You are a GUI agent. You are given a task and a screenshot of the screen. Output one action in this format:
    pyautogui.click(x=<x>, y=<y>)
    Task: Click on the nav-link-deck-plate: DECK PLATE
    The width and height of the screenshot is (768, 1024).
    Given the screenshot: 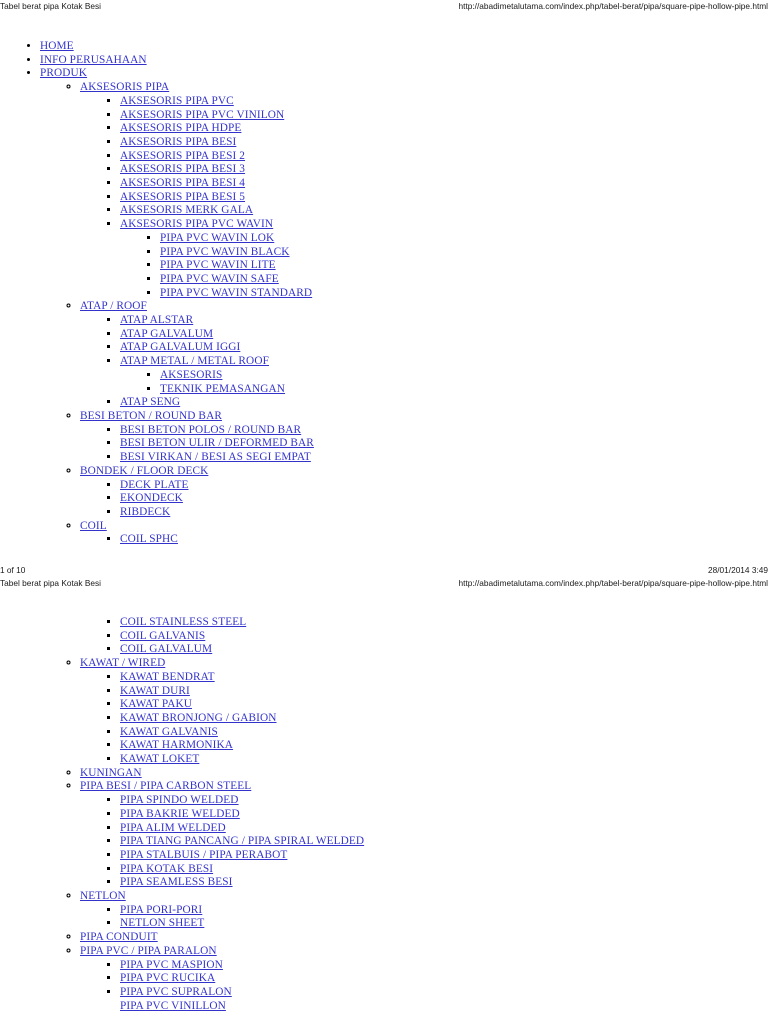 What is the action you would take?
    pyautogui.click(x=154, y=485)
    